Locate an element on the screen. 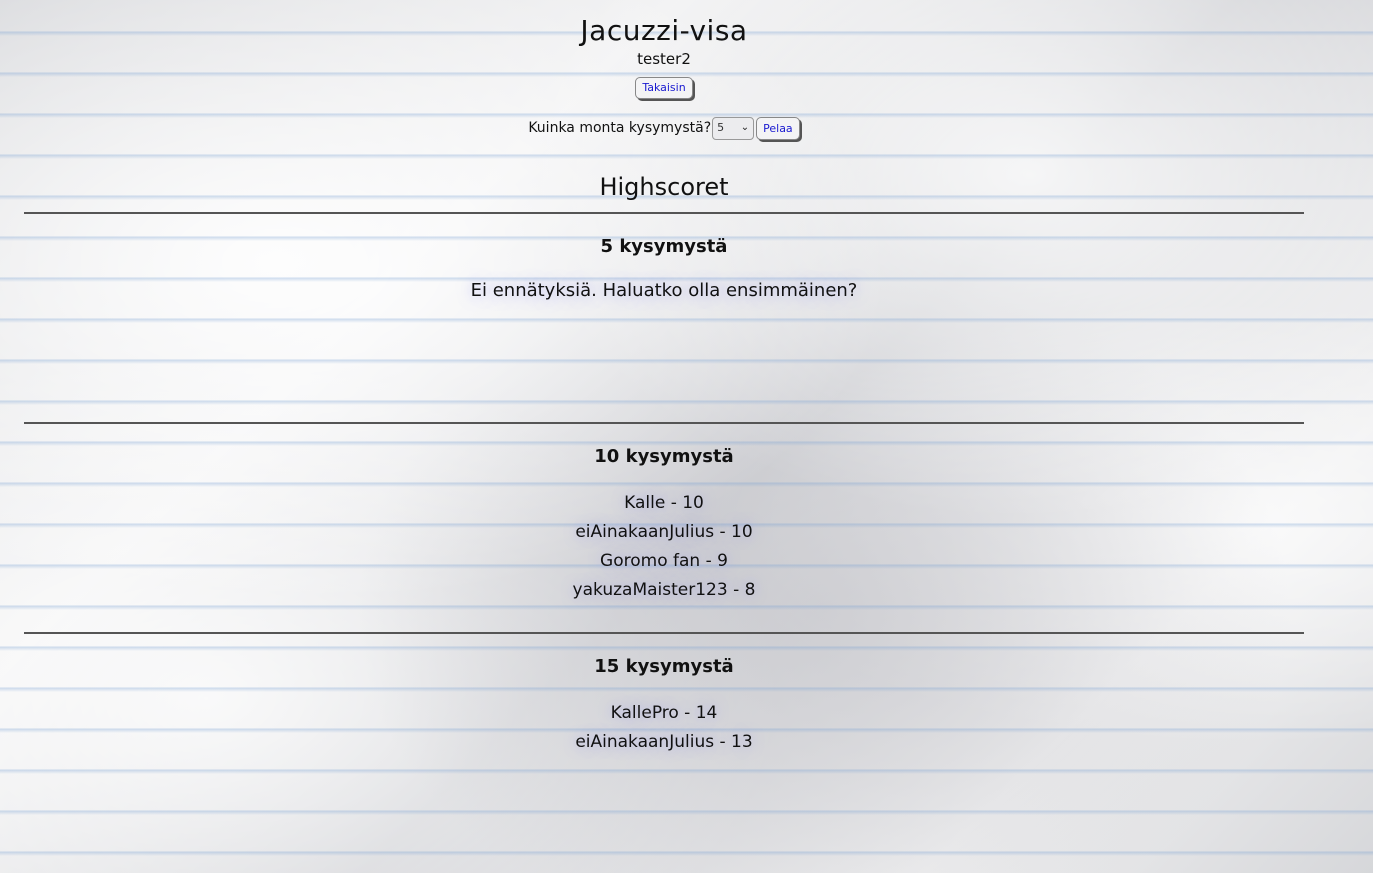 This screenshot has height=873, width=1373. app-title: Jacuzzi-visa is located at coordinates (664, 30).